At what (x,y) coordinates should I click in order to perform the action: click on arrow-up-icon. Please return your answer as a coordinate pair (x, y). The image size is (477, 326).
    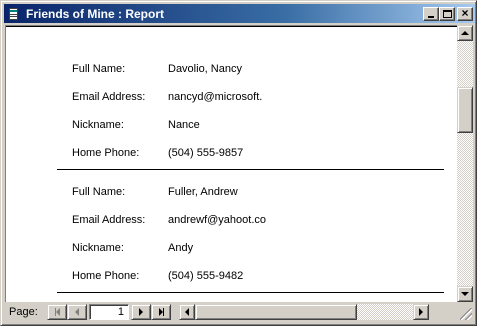
    Looking at the image, I should click on (465, 33).